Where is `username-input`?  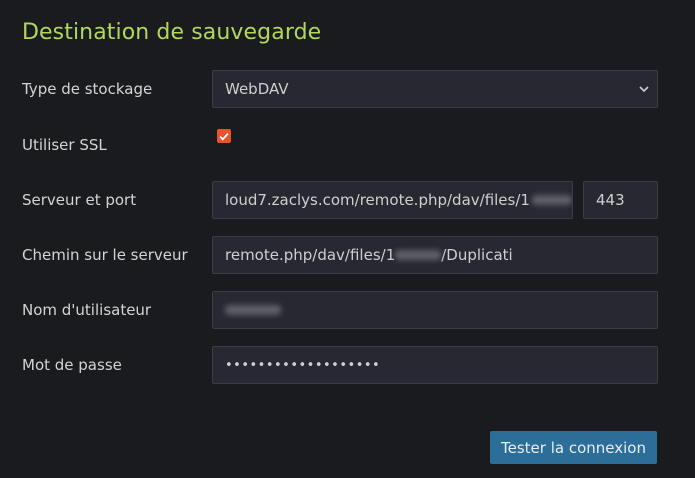 username-input is located at coordinates (435, 310).